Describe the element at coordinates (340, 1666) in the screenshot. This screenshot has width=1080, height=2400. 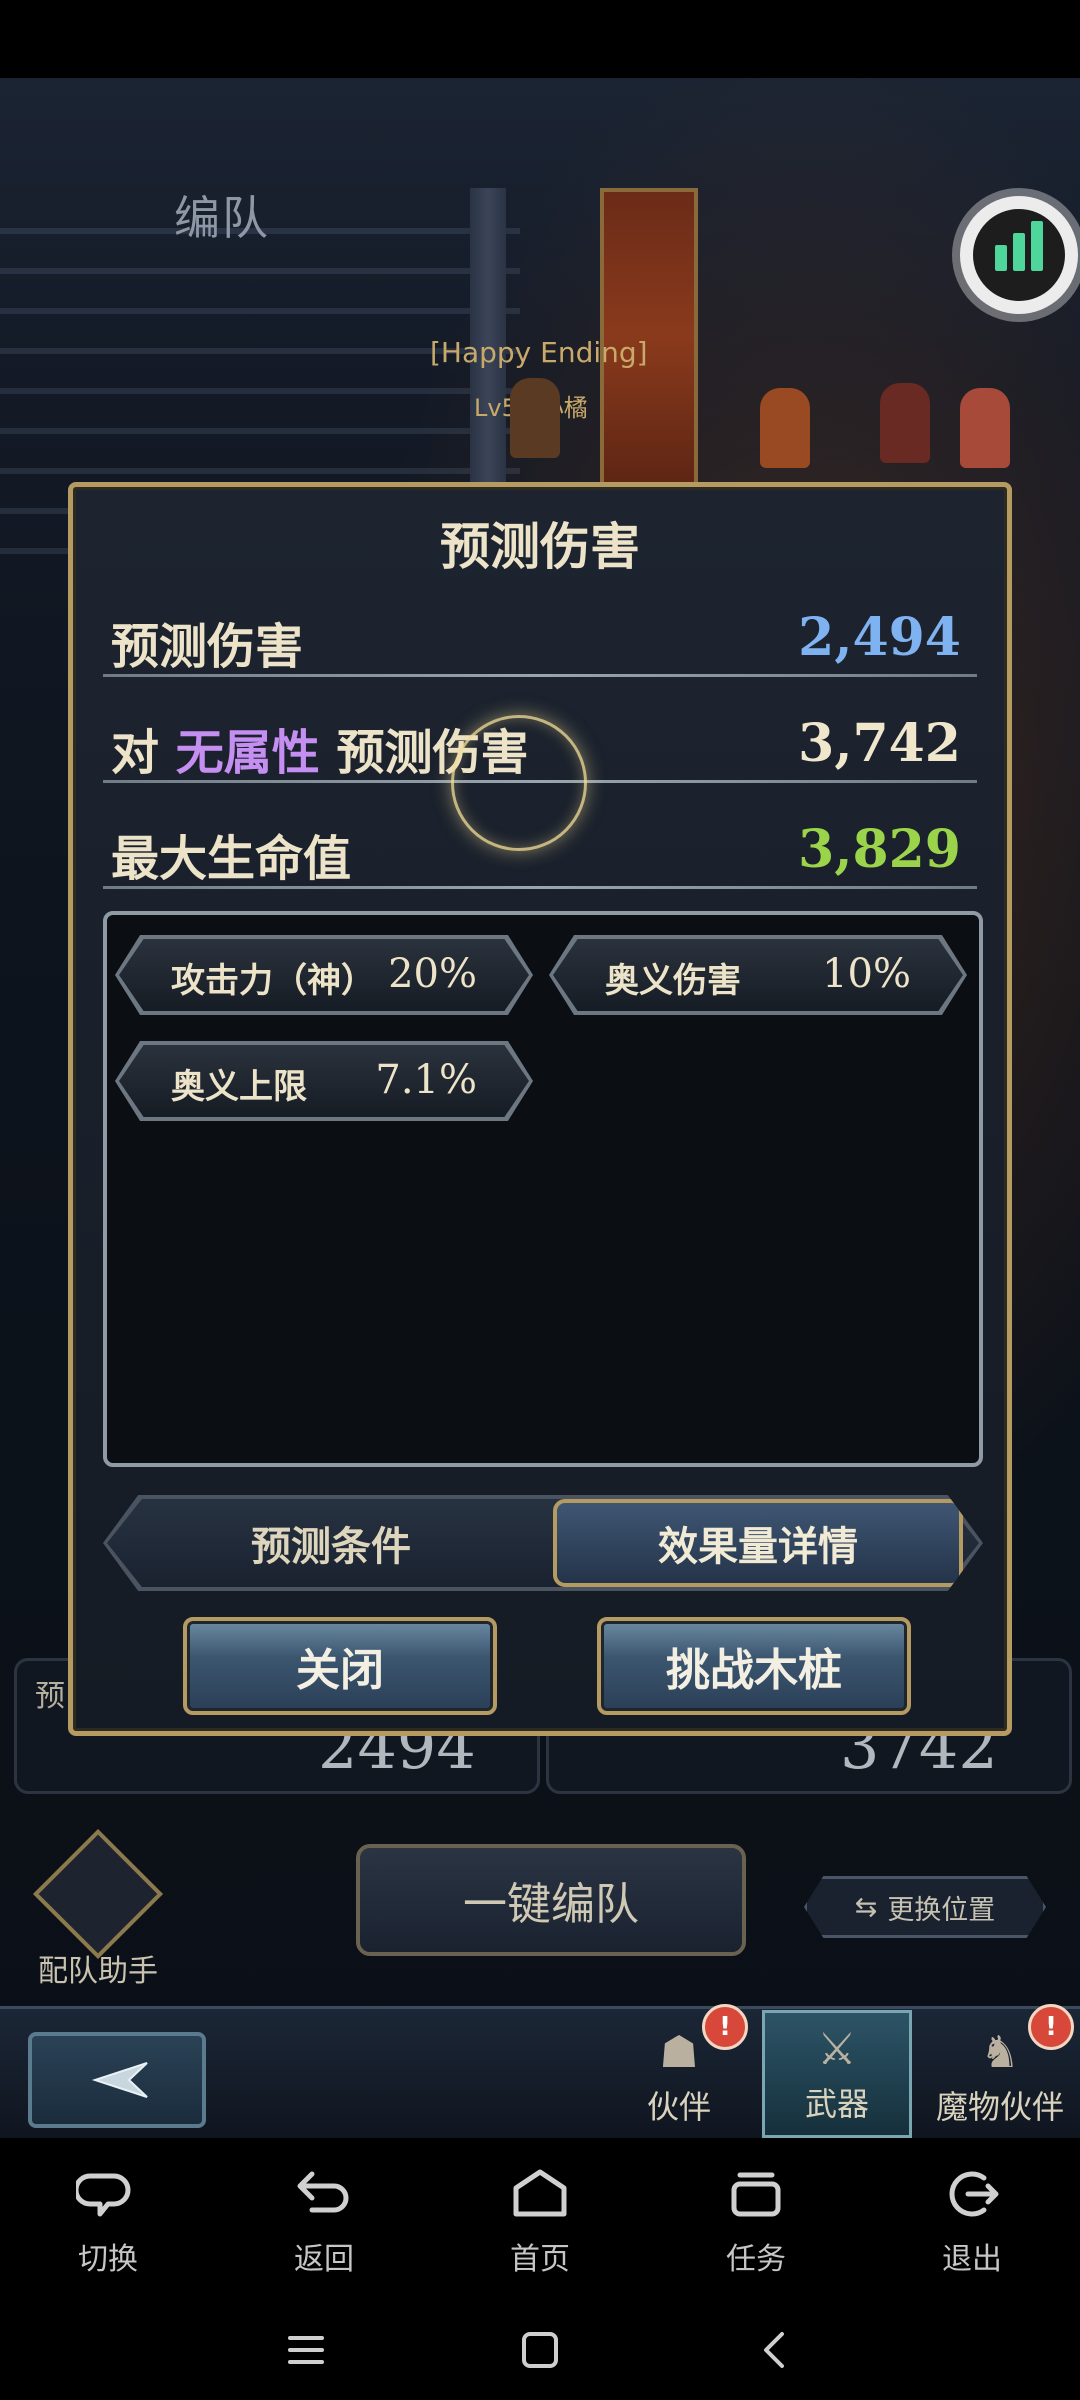
I see `close-button: 关闭` at that location.